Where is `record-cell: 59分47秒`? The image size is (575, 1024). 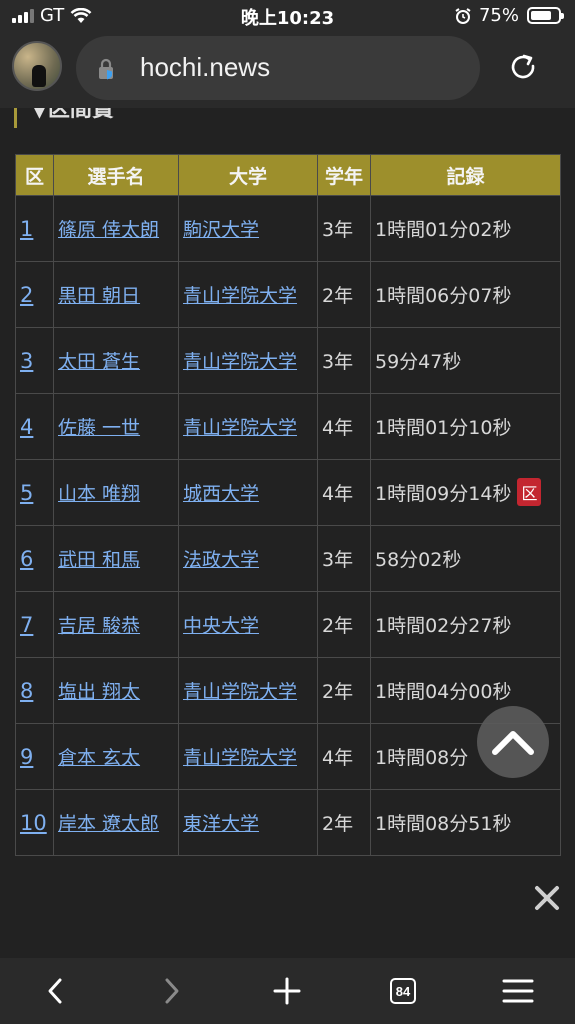 record-cell: 59分47秒 is located at coordinates (465, 360).